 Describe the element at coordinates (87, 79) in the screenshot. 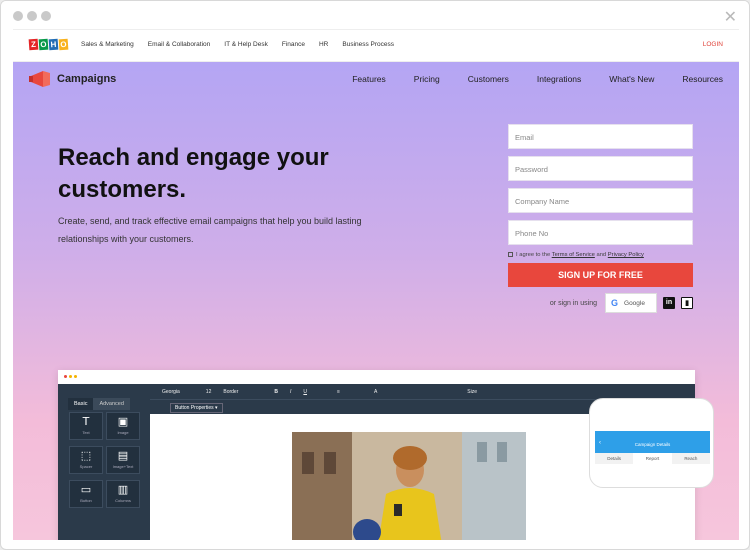

I see `brand-name: Campaigns` at that location.